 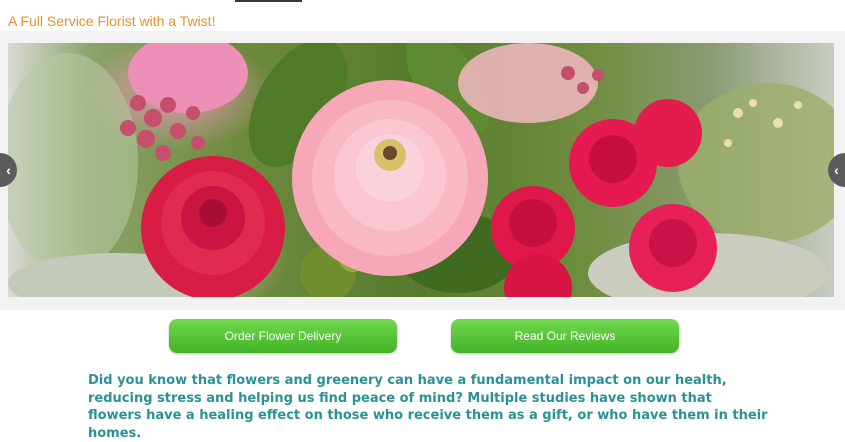 What do you see at coordinates (565, 336) in the screenshot?
I see `read-reviews-button: Read Our Reviews` at bounding box center [565, 336].